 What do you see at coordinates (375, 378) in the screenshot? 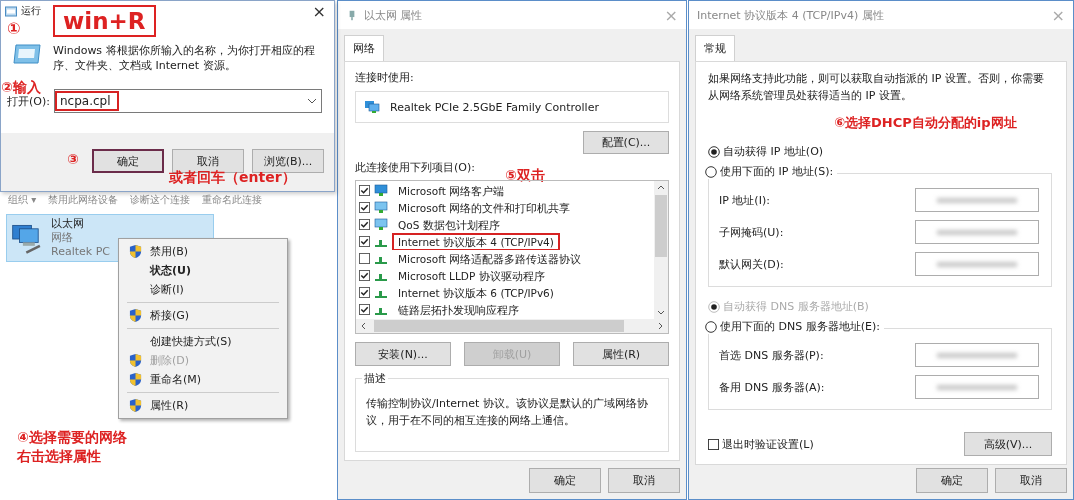
I see `group-title: 描述` at bounding box center [375, 378].